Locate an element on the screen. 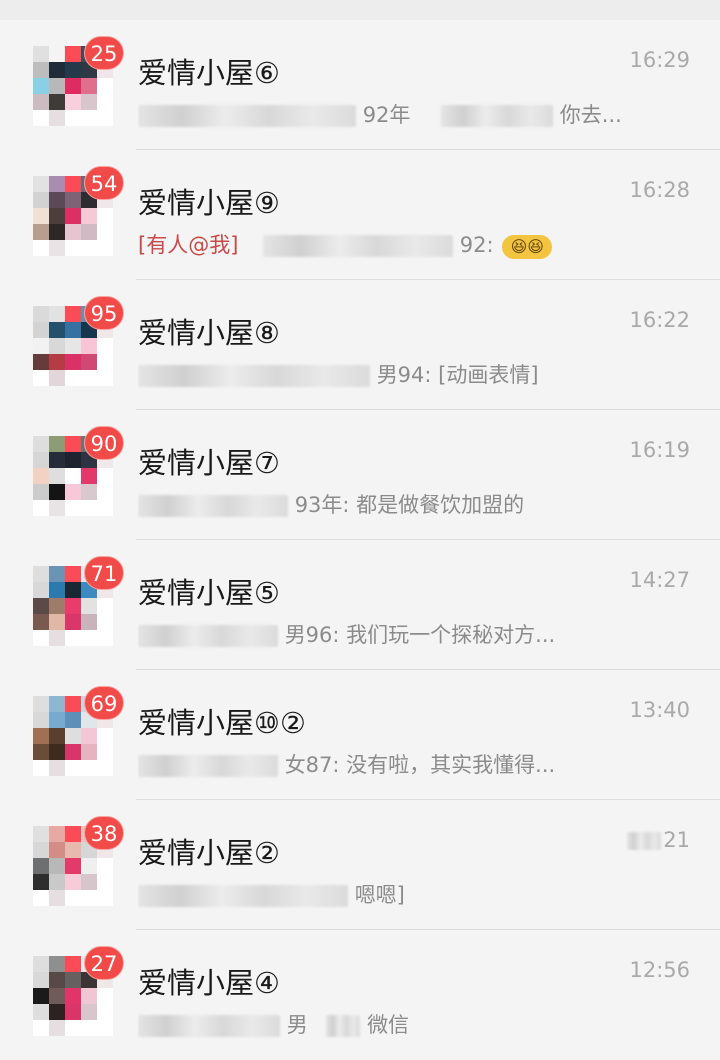 The image size is (720, 1060). preview-text: 93年: 都是做餐饮加盟的 is located at coordinates (409, 505).